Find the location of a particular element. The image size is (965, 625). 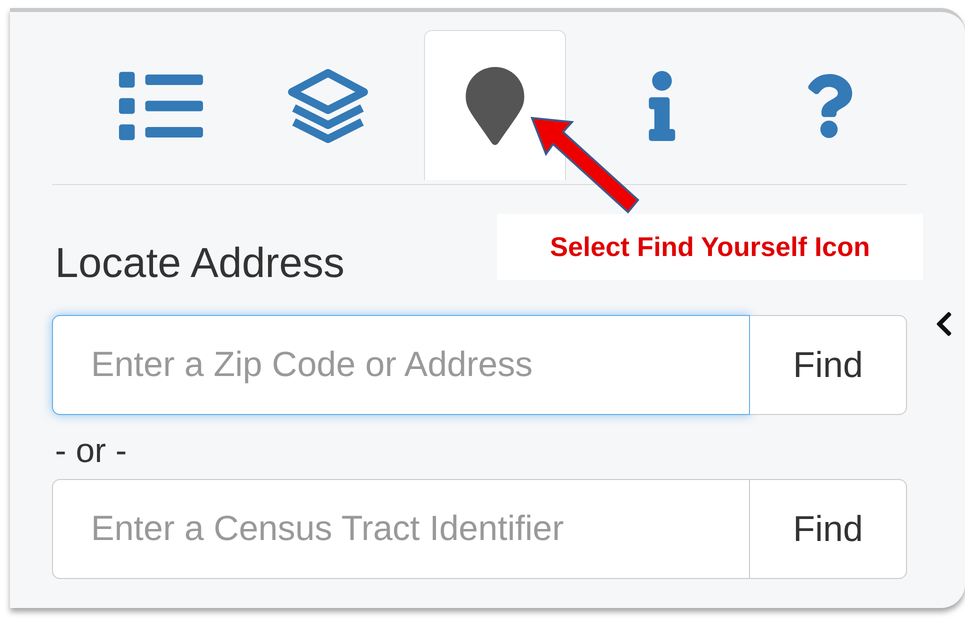

search-field: Enter a Census Tract Identifier is located at coordinates (401, 529).